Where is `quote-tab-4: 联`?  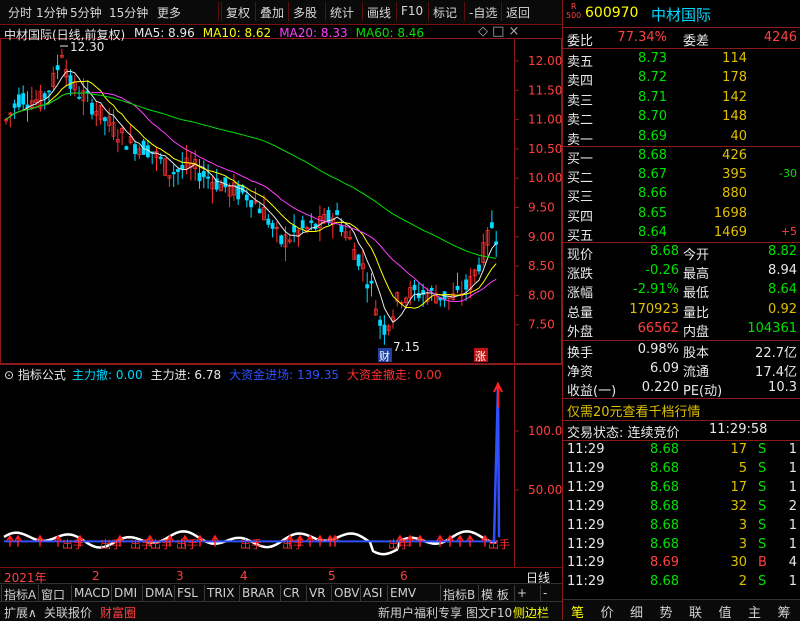
quote-tab-4: 联 is located at coordinates (695, 611).